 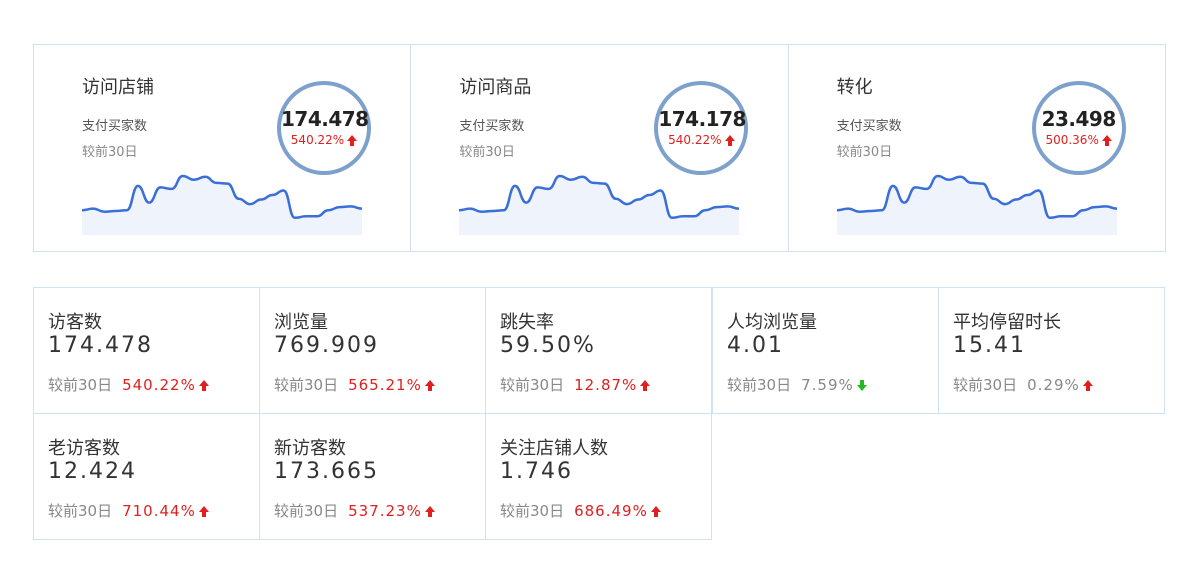 I want to click on metric-name: 新访客数, so click(x=310, y=448).